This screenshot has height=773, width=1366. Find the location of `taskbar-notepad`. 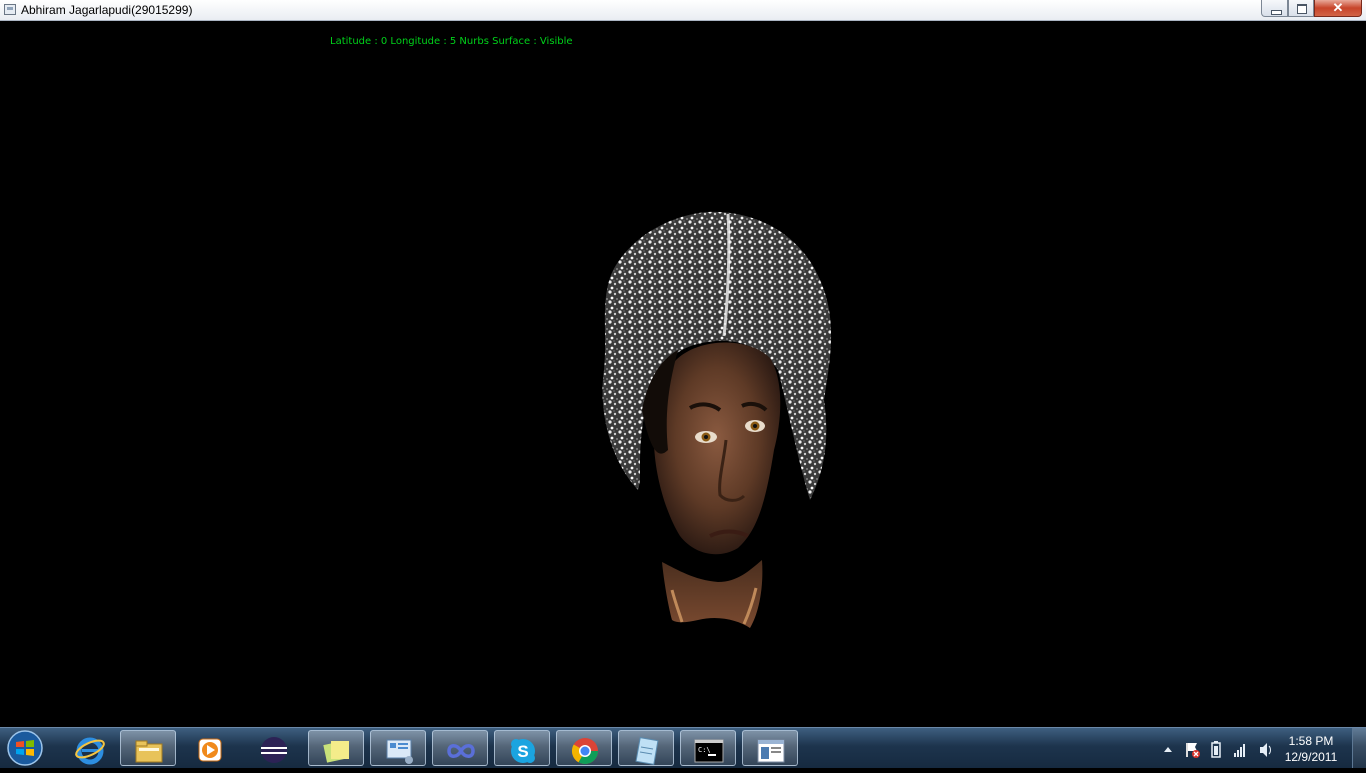

taskbar-notepad is located at coordinates (646, 748).